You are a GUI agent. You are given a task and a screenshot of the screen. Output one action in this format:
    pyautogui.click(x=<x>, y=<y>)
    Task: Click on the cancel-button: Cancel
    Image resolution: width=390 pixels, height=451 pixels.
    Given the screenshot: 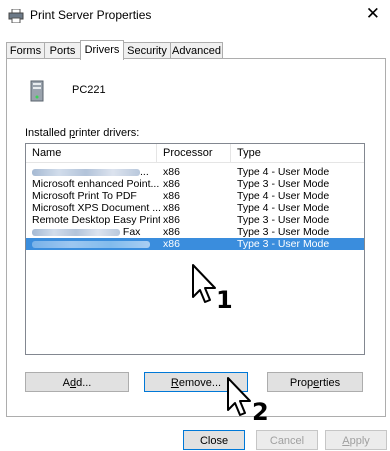 What is the action you would take?
    pyautogui.click(x=287, y=440)
    